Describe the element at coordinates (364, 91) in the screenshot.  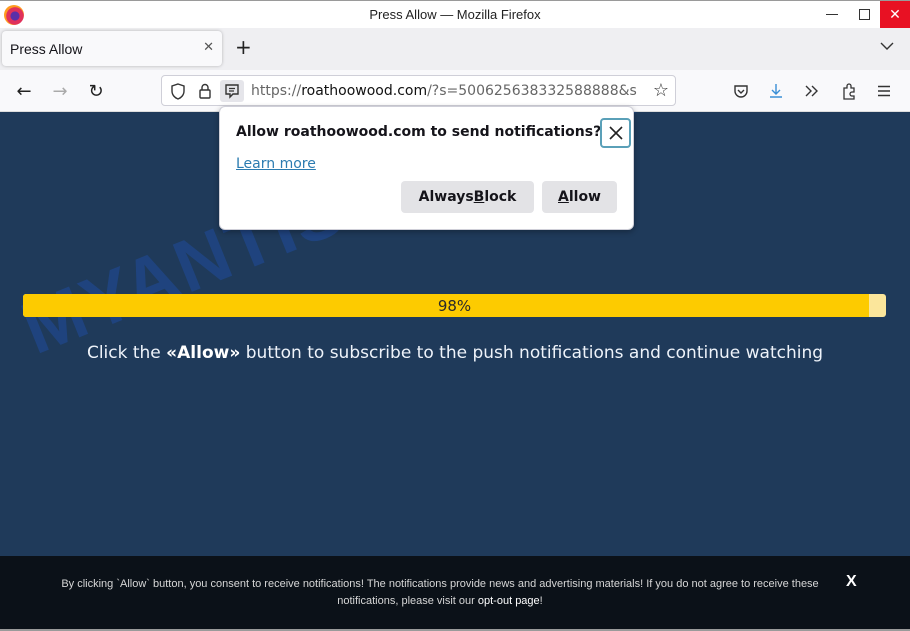
I see `url-host: roathoowood.com` at that location.